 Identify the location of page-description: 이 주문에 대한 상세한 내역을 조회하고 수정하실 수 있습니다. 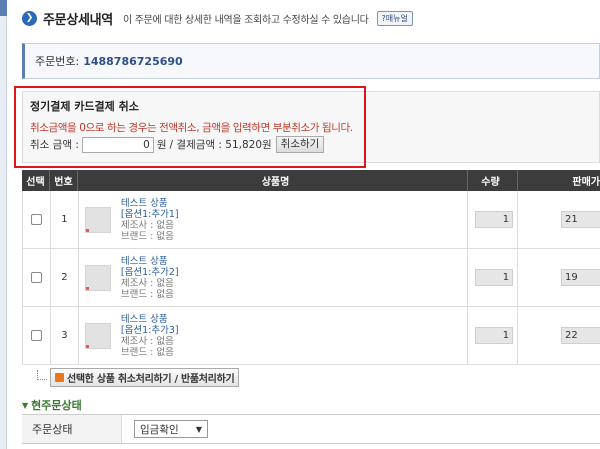
(245, 20).